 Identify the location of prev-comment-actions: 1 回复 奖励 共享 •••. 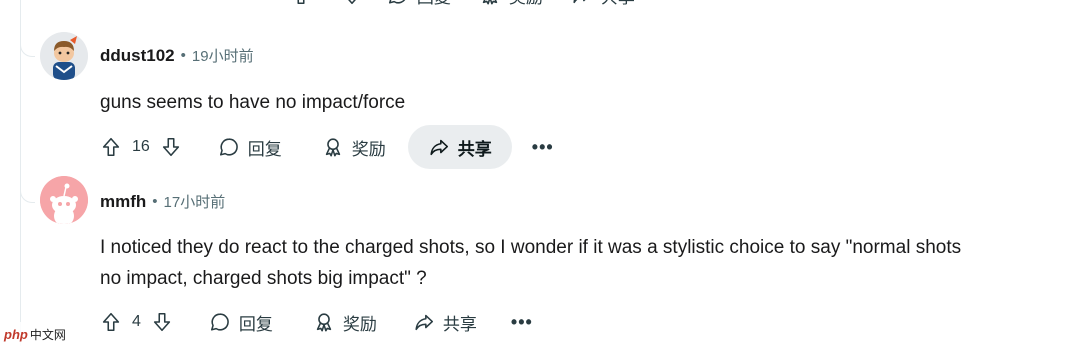
(489, 8).